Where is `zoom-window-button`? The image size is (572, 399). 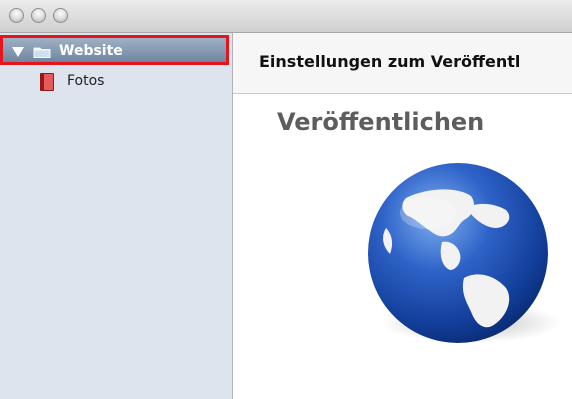 zoom-window-button is located at coordinates (60, 15).